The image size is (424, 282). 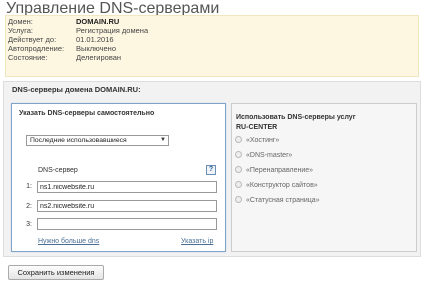 What do you see at coordinates (112, 30) in the screenshot?
I see `service-value: Регистрация домена` at bounding box center [112, 30].